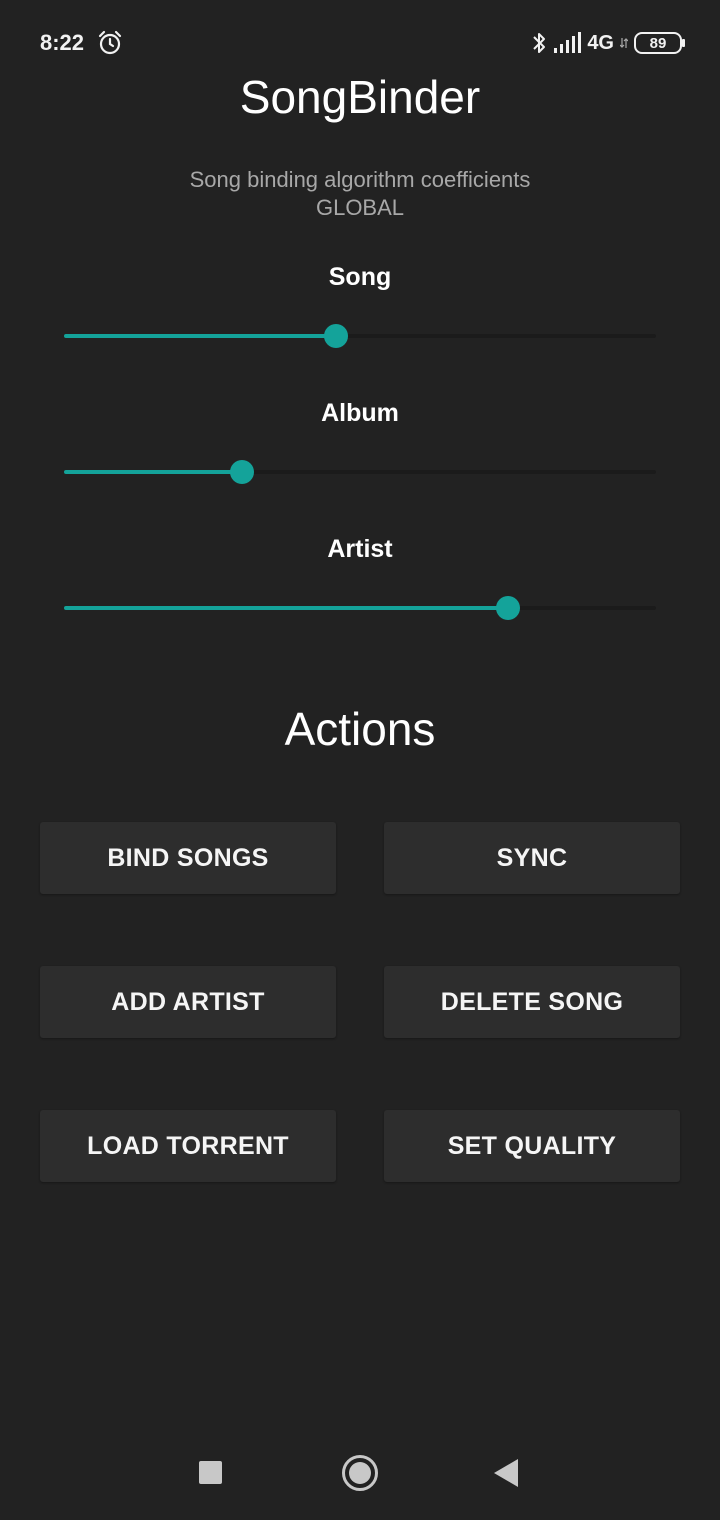 Image resolution: width=720 pixels, height=1520 pixels. What do you see at coordinates (360, 549) in the screenshot?
I see `slider-label-artist: Artist` at bounding box center [360, 549].